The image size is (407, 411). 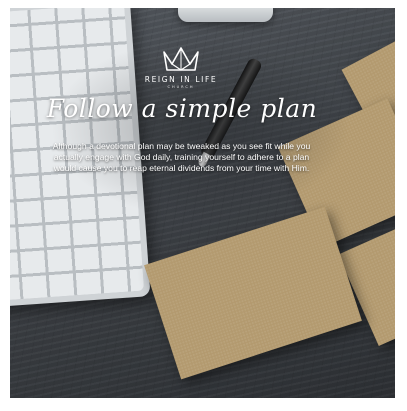 What do you see at coordinates (181, 79) in the screenshot?
I see `brand-name: REIGN IN LIFE` at bounding box center [181, 79].